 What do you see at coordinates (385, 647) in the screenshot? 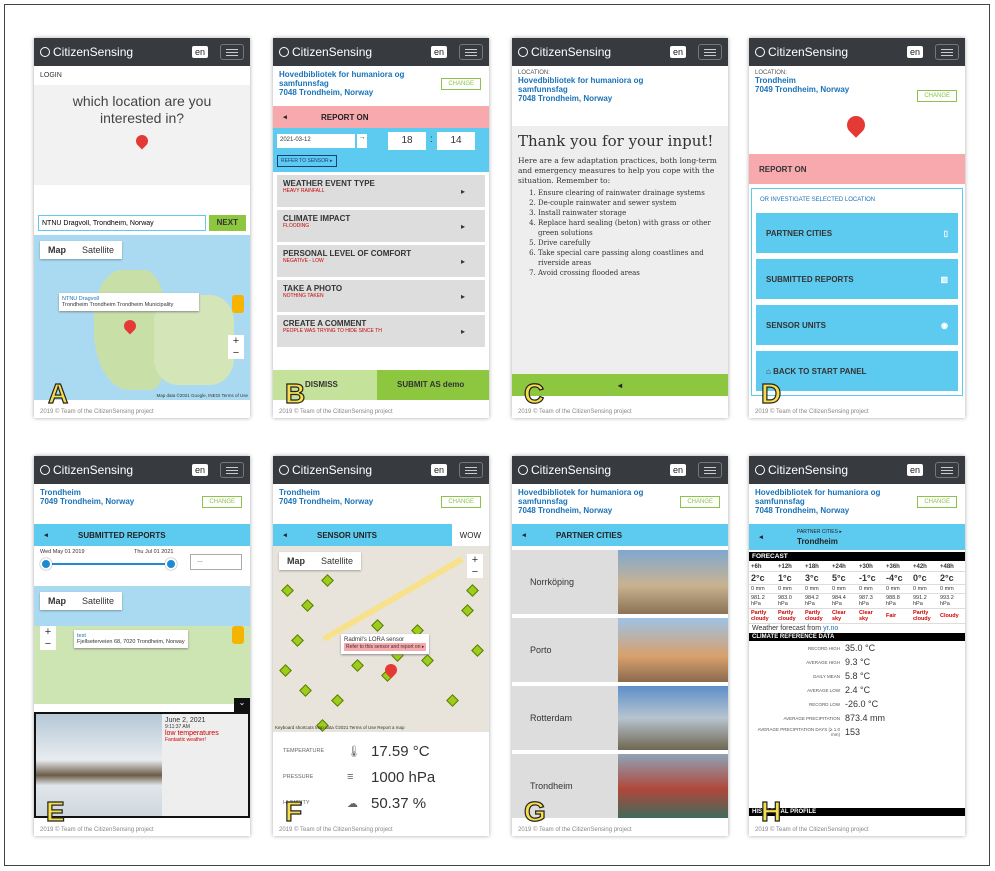
I see `sensor-refer-link: Refer to this sensor and report on ▸` at bounding box center [385, 647].